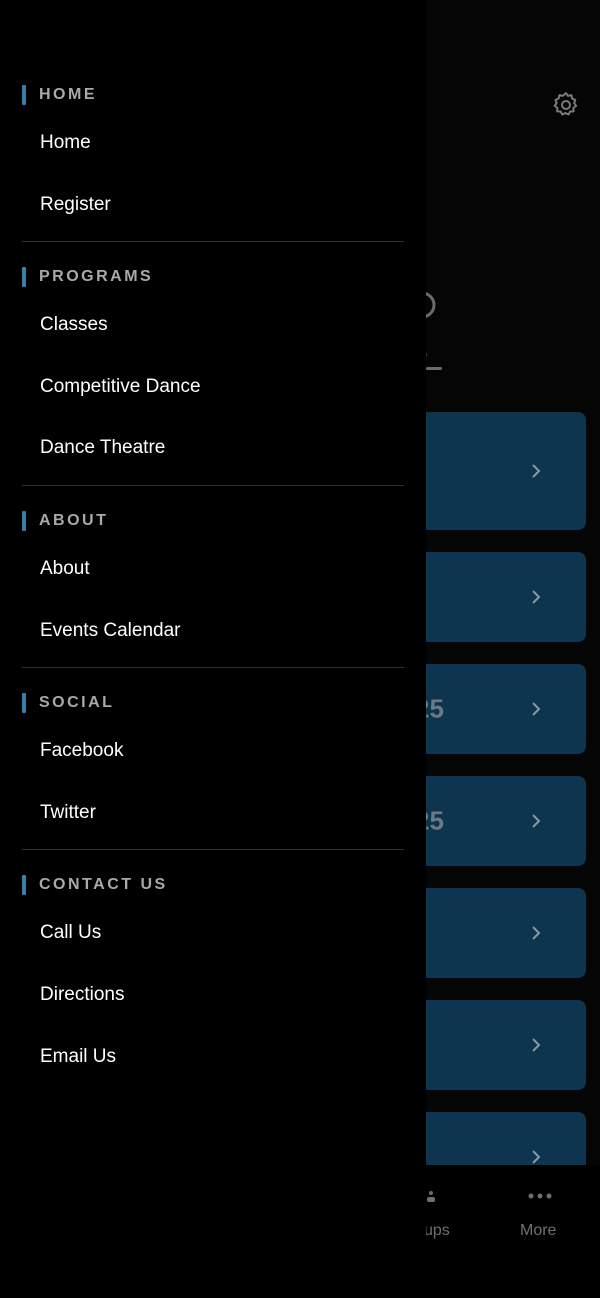  I want to click on section-title: ABOUT, so click(74, 520).